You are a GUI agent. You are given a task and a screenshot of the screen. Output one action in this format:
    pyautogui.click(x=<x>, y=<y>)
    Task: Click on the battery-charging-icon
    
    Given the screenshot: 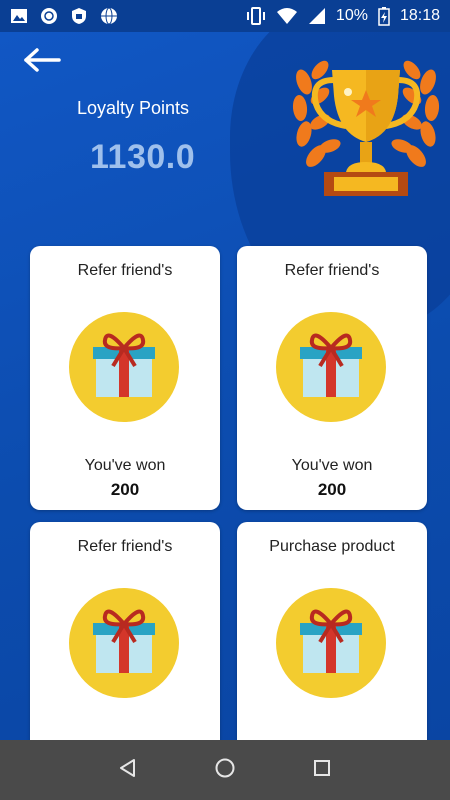 What is the action you would take?
    pyautogui.click(x=384, y=16)
    